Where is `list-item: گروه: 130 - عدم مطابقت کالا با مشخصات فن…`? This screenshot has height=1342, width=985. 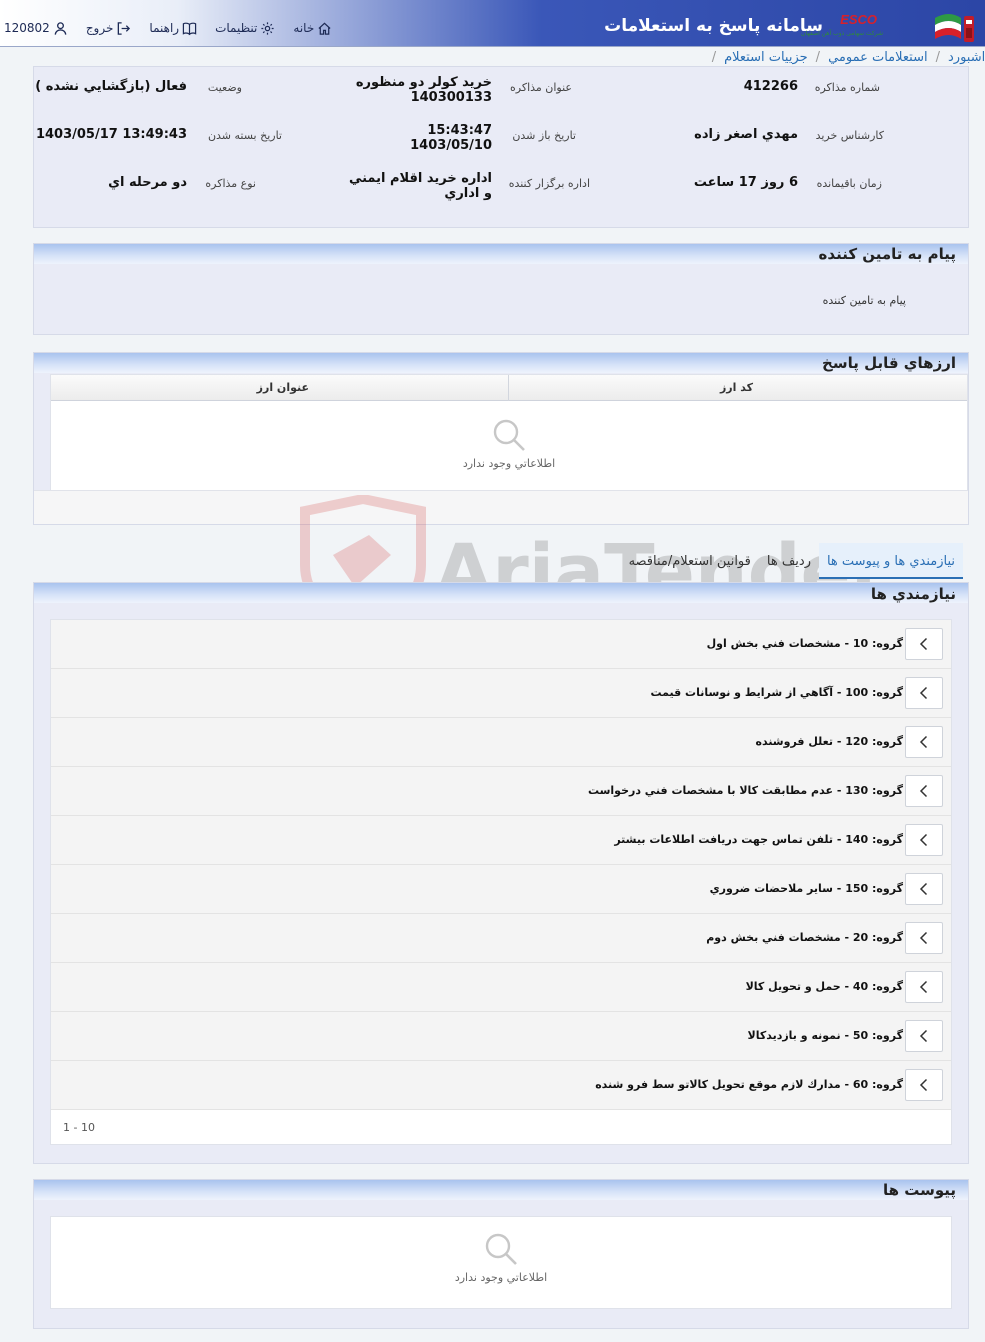
list-item: گروه: 130 - عدم مطابقت کالا با مشخصات فن… is located at coordinates (501, 791).